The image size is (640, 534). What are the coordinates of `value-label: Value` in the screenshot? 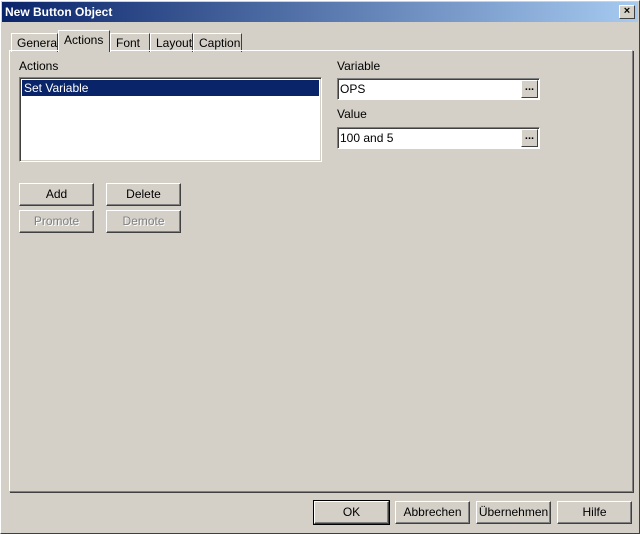 It's located at (352, 114).